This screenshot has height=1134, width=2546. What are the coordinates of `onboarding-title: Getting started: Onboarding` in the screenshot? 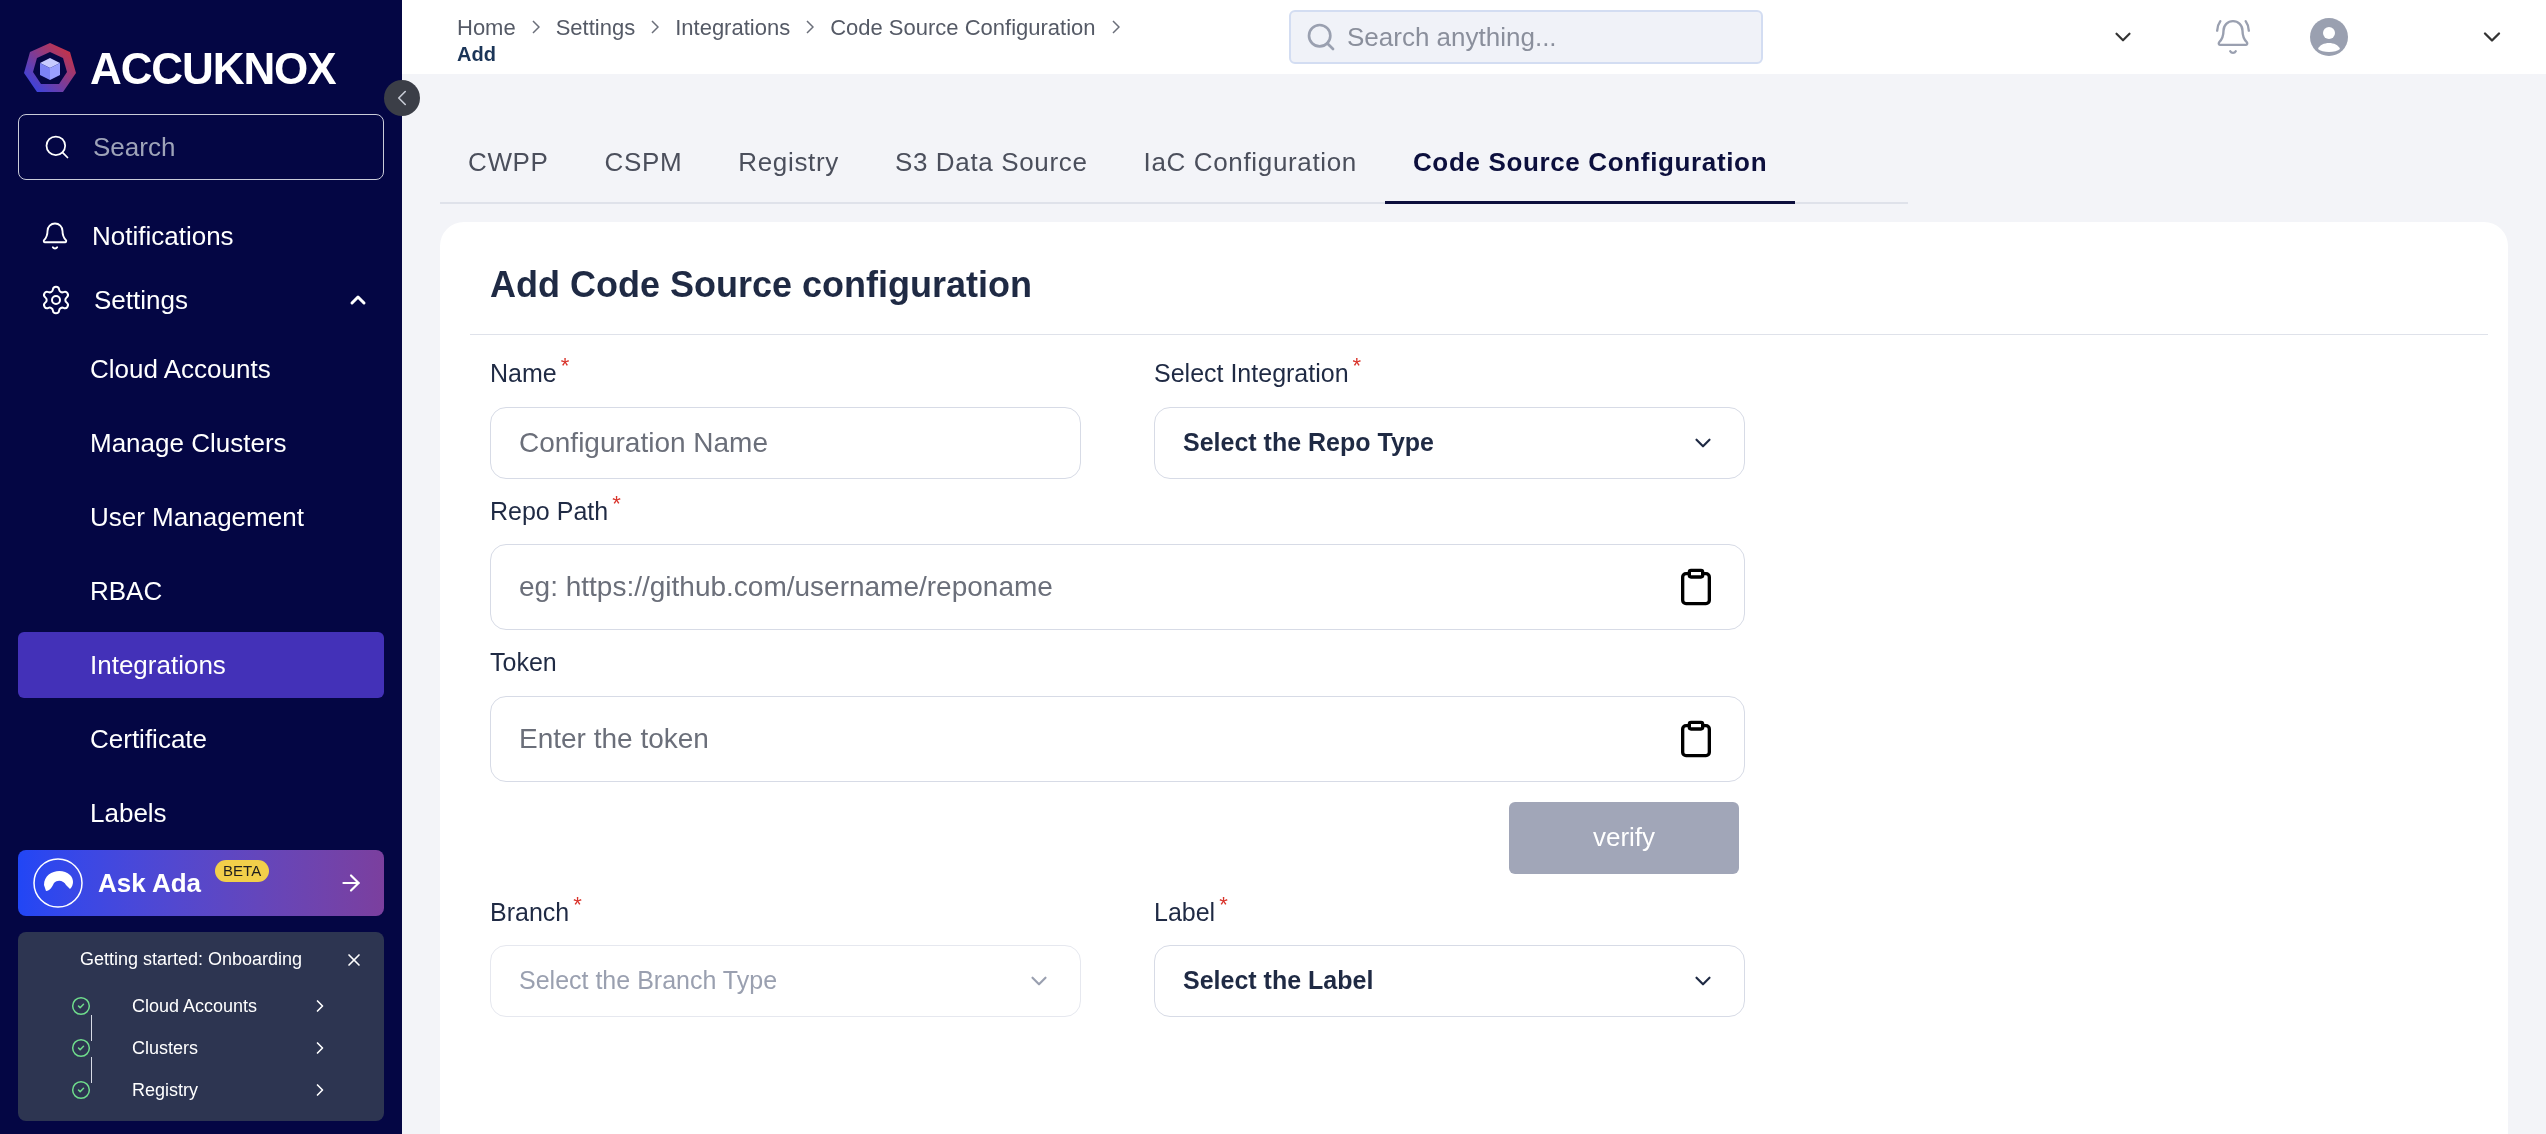 It's located at (191, 959).